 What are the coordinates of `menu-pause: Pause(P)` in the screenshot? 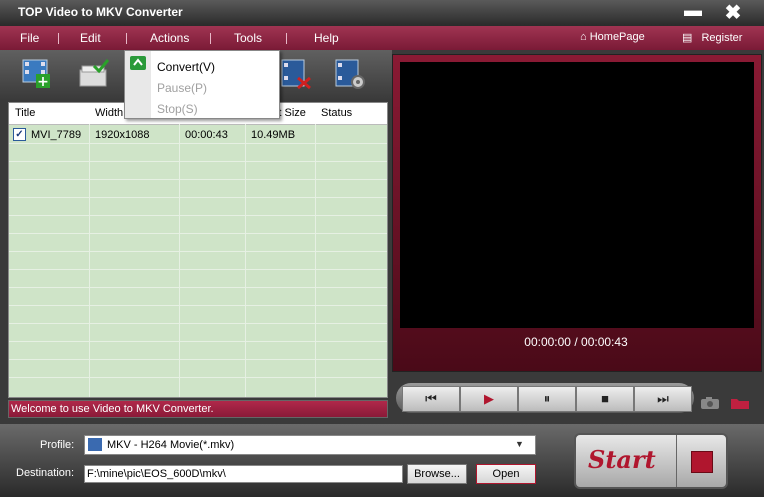 It's located at (182, 88).